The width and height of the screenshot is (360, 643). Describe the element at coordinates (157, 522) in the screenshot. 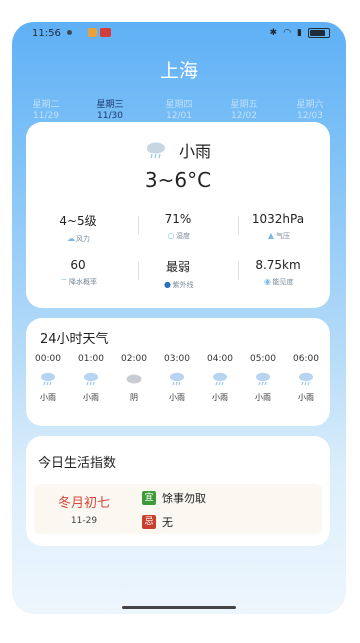

I see `ji-row: 忌 无` at that location.